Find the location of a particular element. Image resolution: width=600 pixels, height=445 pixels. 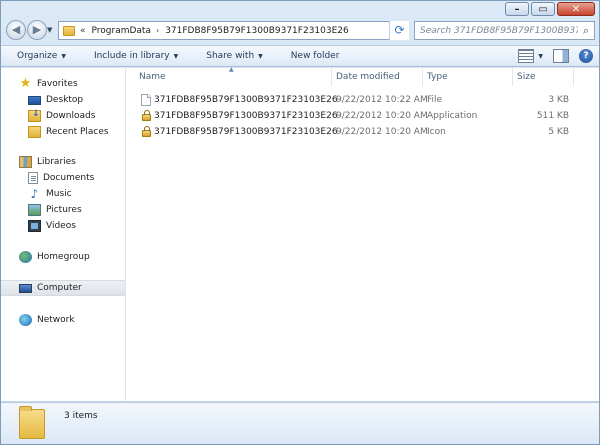

new-folder-button: New folder is located at coordinates (313, 56).